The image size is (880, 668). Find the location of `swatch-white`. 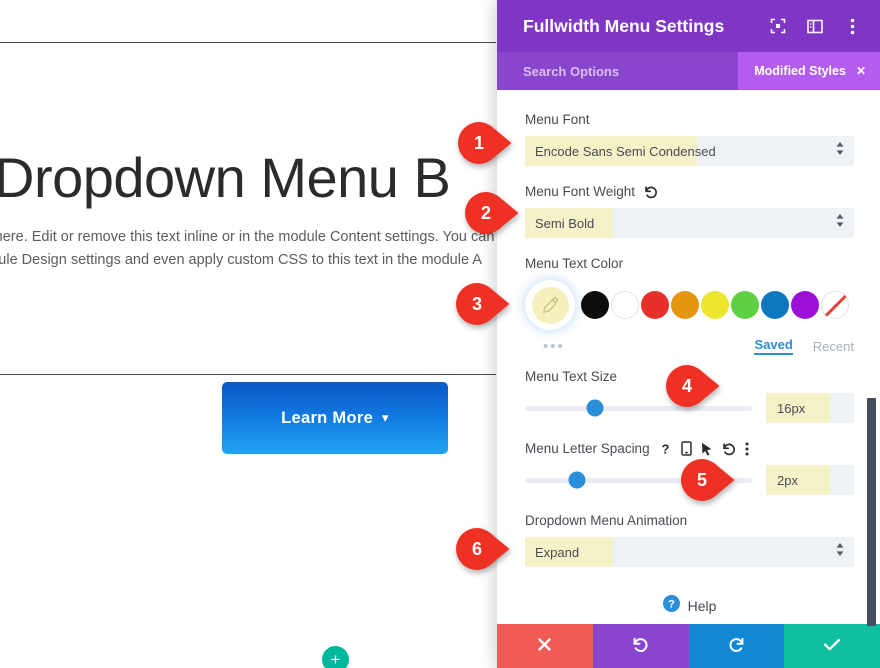

swatch-white is located at coordinates (625, 305).